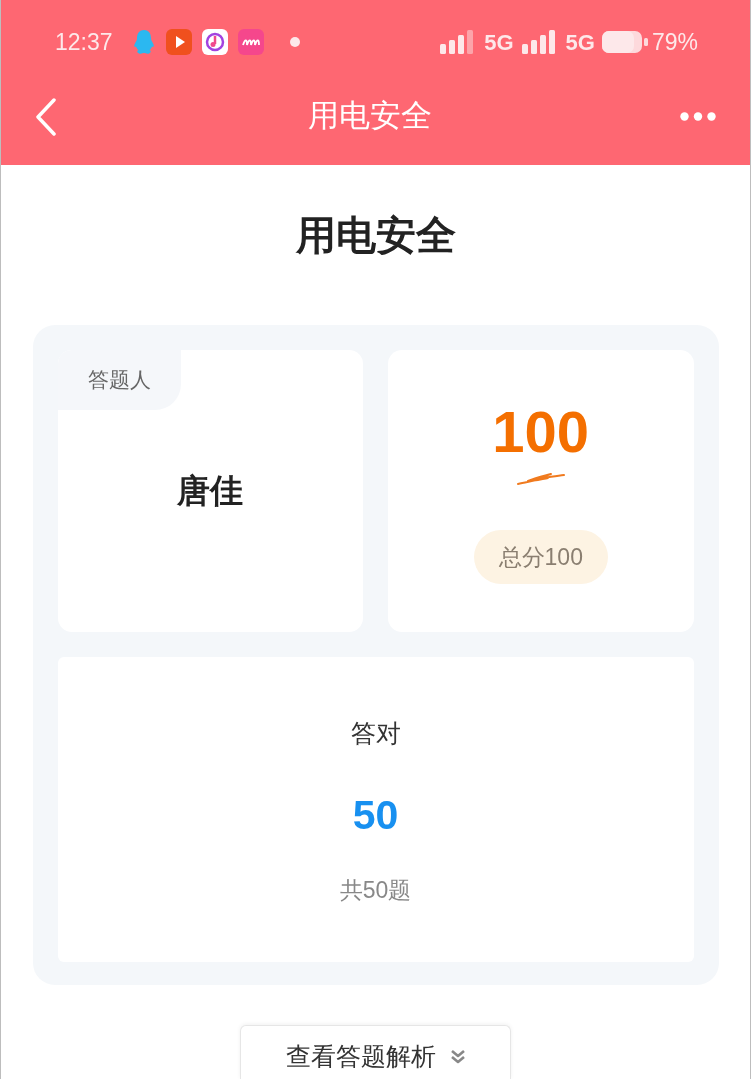 This screenshot has height=1079, width=751. Describe the element at coordinates (540, 557) in the screenshot. I see `total-score-pill: 总分100` at that location.